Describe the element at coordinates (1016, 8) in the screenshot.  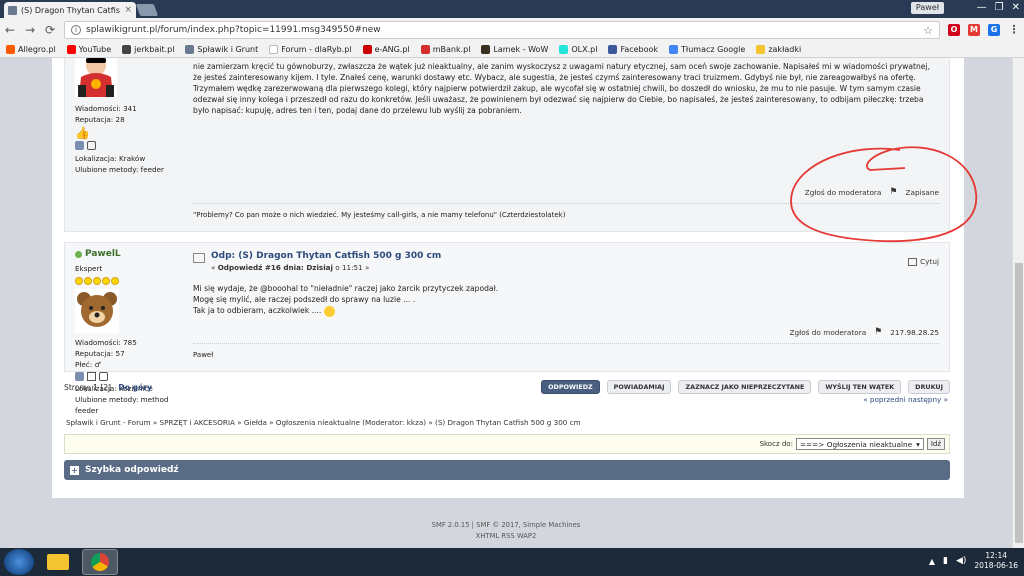
I see `close-window-icon: ✕` at that location.